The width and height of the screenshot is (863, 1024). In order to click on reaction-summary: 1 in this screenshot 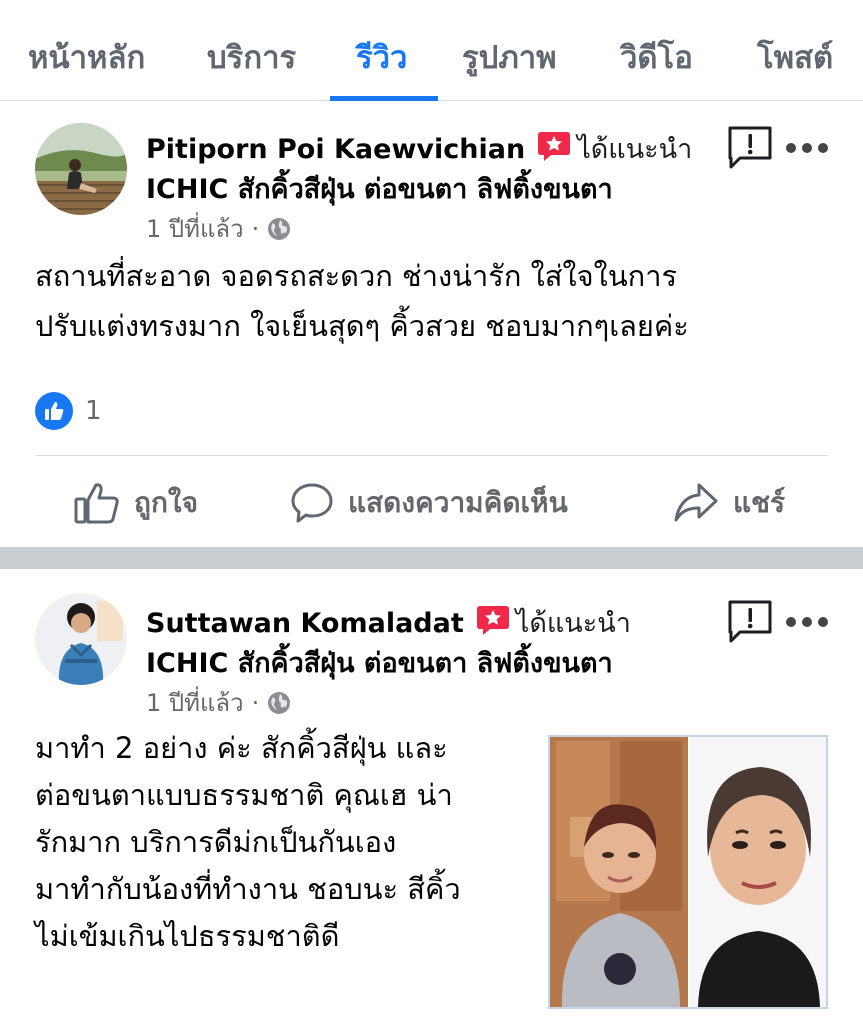, I will do `click(68, 411)`.